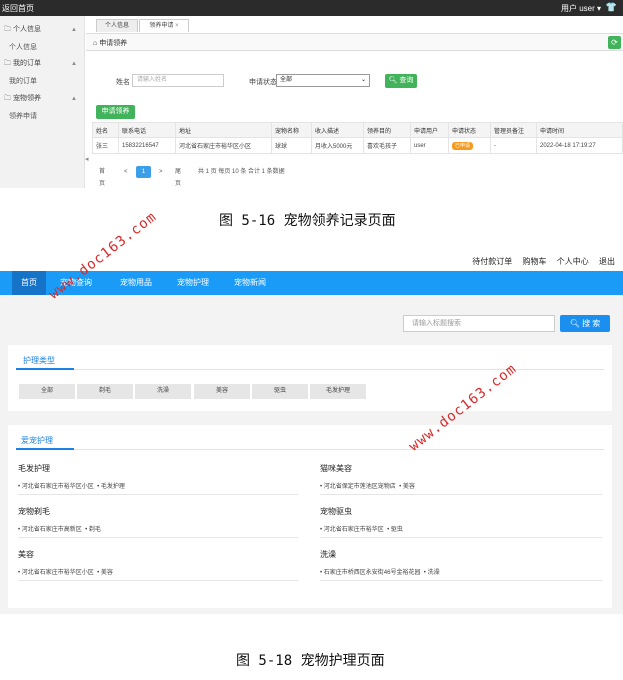  What do you see at coordinates (163, 391) in the screenshot?
I see `care-type-bath: 洗澡` at bounding box center [163, 391].